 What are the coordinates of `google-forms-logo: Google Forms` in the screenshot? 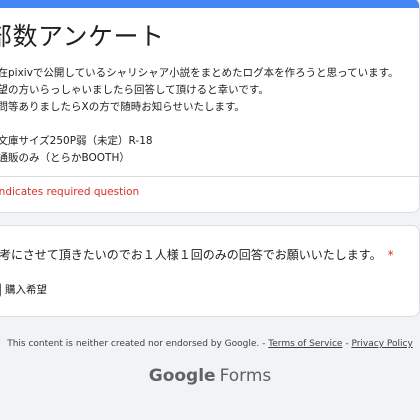 It's located at (210, 376).